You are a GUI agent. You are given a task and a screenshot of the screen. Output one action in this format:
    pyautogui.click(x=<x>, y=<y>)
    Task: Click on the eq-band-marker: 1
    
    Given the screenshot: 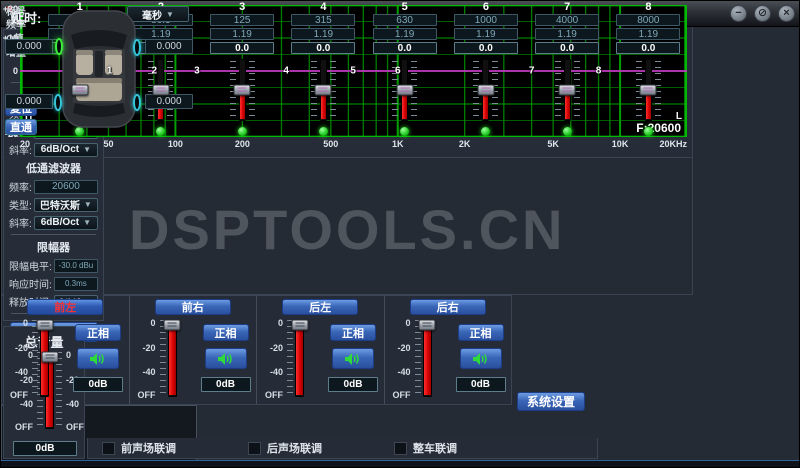 What is the action you would take?
    pyautogui.click(x=110, y=71)
    